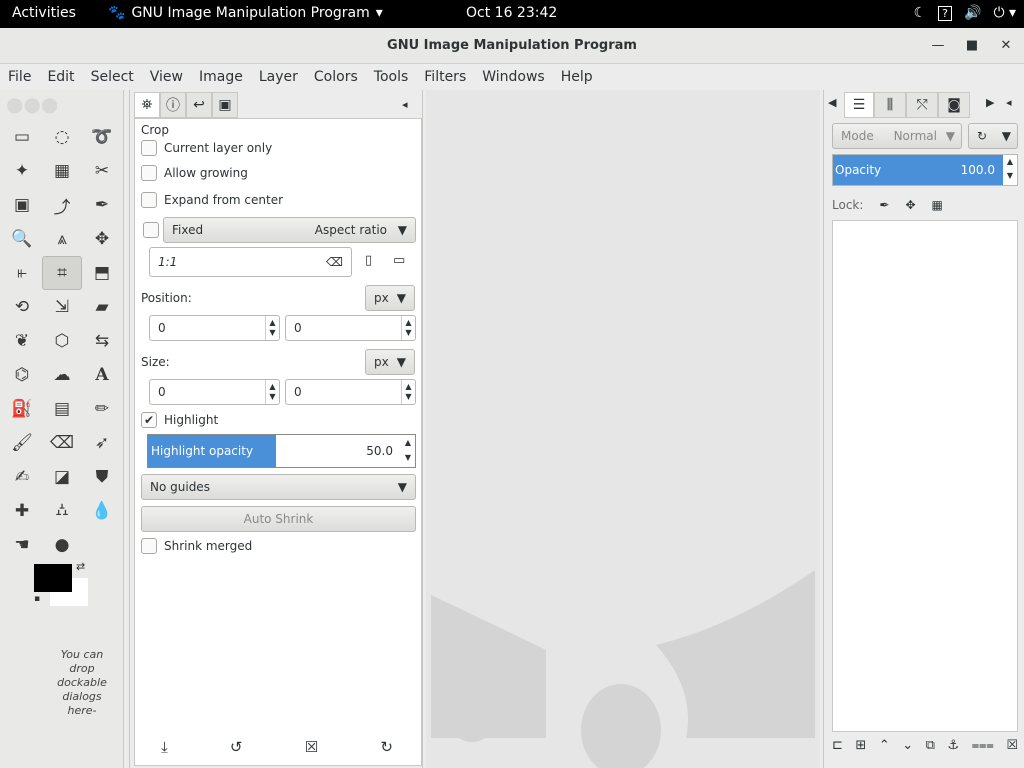  Describe the element at coordinates (250, 262) in the screenshot. I see `ratio-input: 1:1 ⌫` at that location.